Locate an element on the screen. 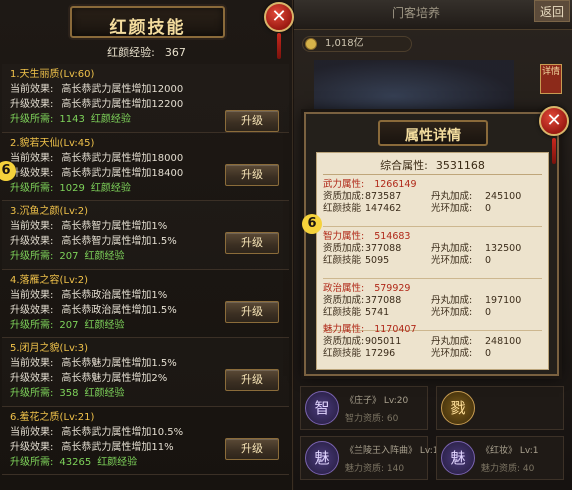 The image size is (572, 490). attr-value: 智力属性: is located at coordinates (344, 236).